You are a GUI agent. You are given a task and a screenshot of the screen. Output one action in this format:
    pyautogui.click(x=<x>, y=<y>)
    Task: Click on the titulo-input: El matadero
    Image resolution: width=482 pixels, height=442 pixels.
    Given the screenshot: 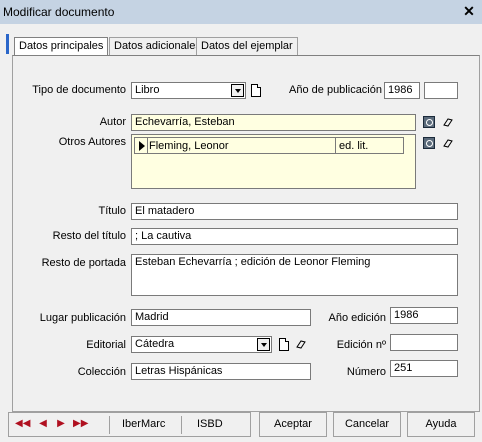 What is the action you would take?
    pyautogui.click(x=294, y=211)
    